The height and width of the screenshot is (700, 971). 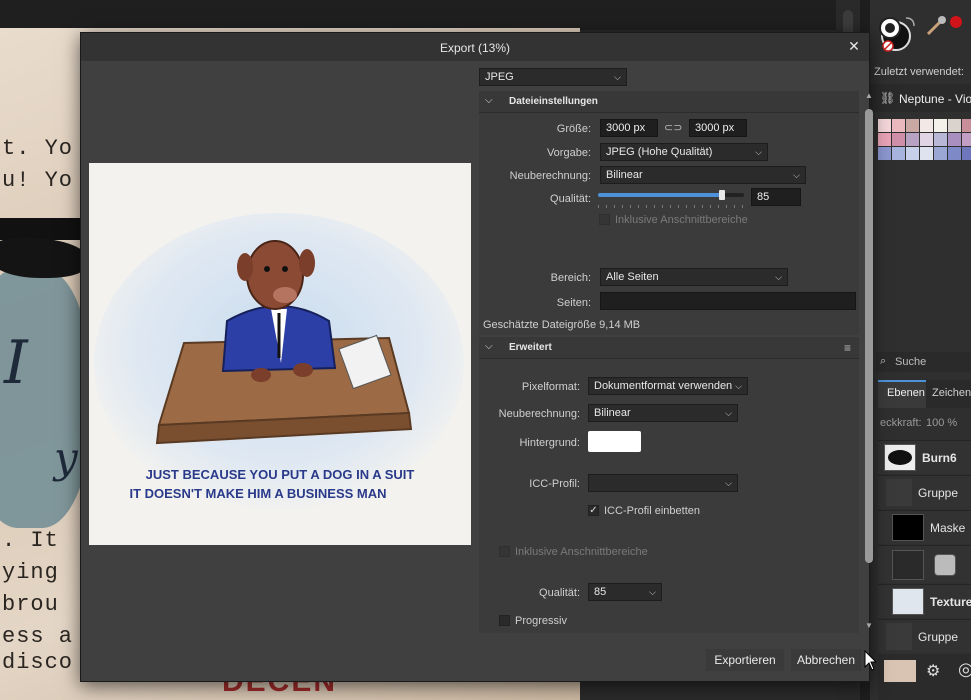 I want to click on dialog-title-bar: Export (13%) ✕, so click(x=475, y=47).